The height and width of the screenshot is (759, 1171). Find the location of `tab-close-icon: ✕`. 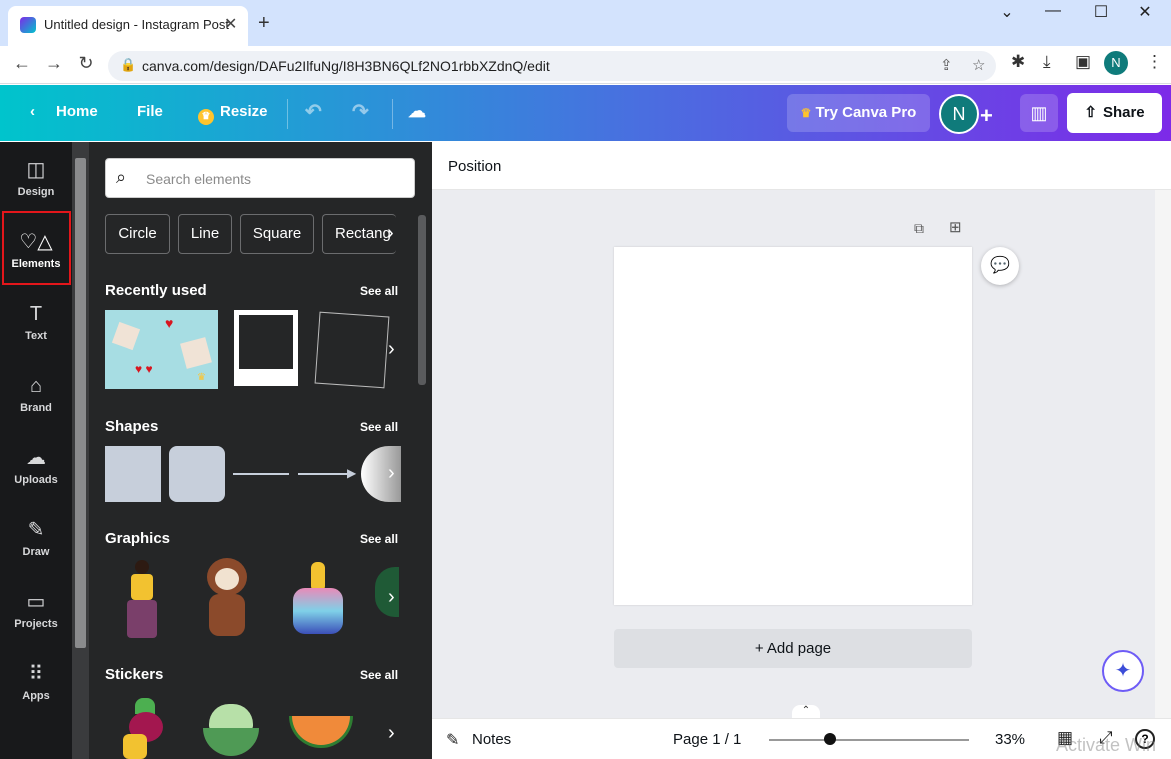

tab-close-icon: ✕ is located at coordinates (230, 24).